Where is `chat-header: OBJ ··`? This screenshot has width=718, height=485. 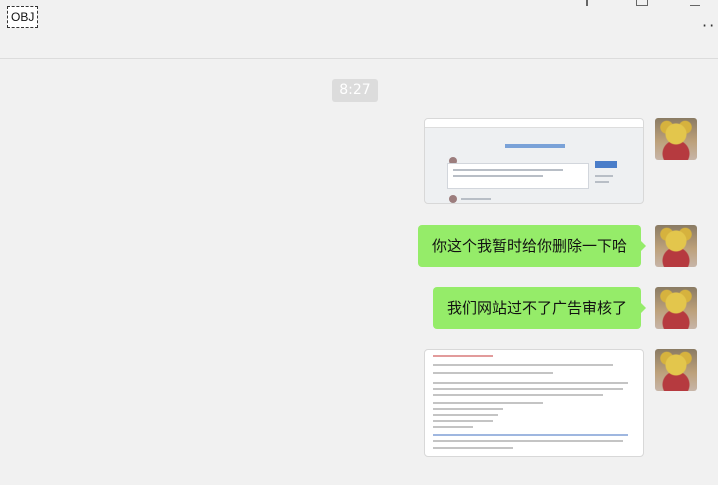 chat-header: OBJ ·· is located at coordinates (359, 29).